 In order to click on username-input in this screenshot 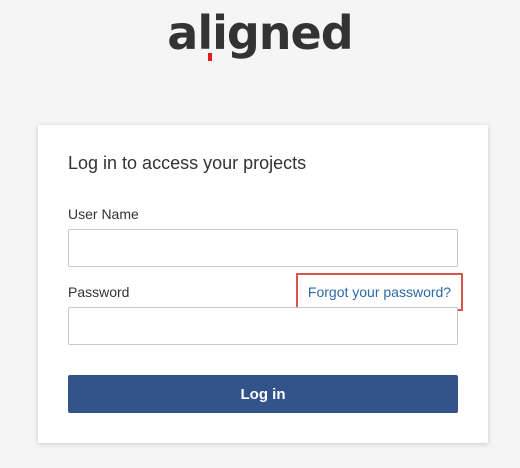, I will do `click(263, 248)`.